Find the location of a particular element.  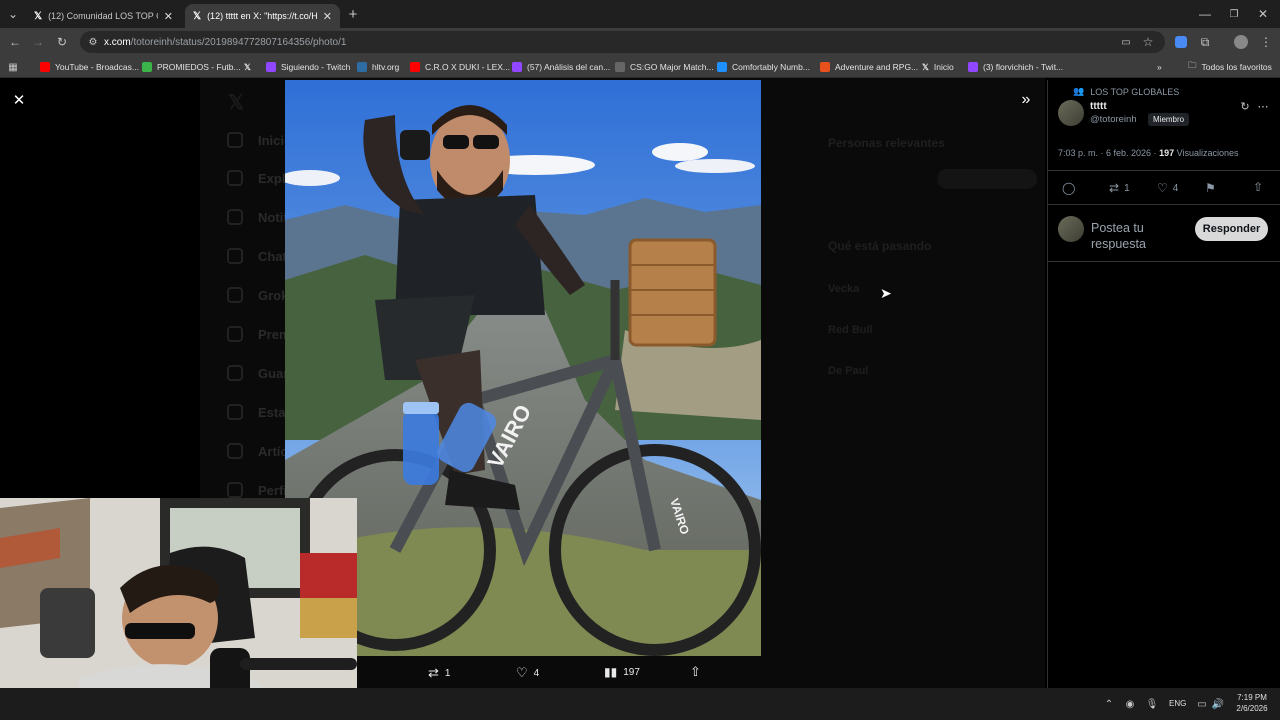

bookmark-label: hltv.org is located at coordinates (386, 67).